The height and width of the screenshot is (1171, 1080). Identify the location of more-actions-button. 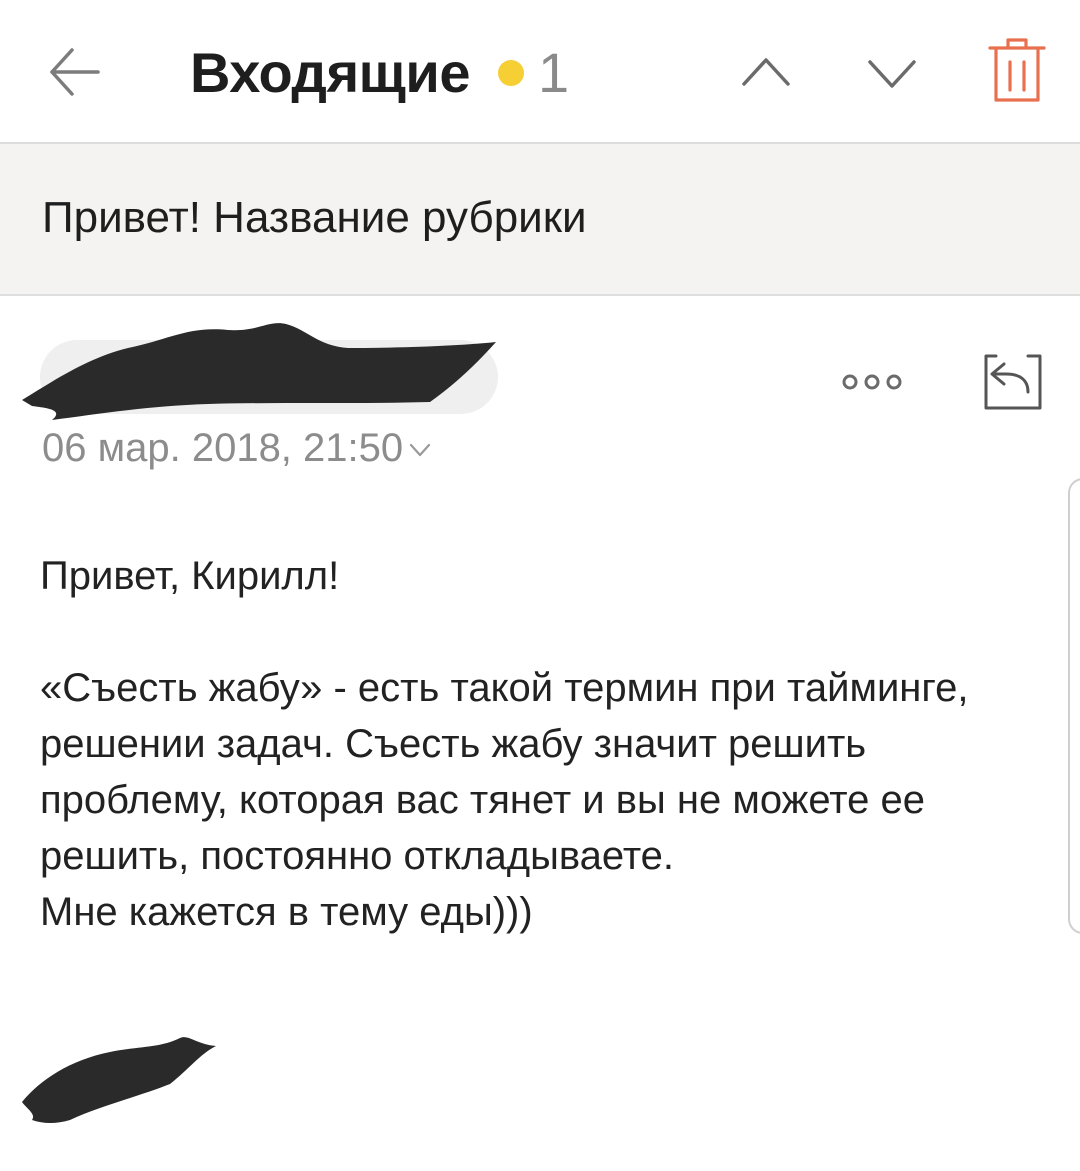
(872, 382).